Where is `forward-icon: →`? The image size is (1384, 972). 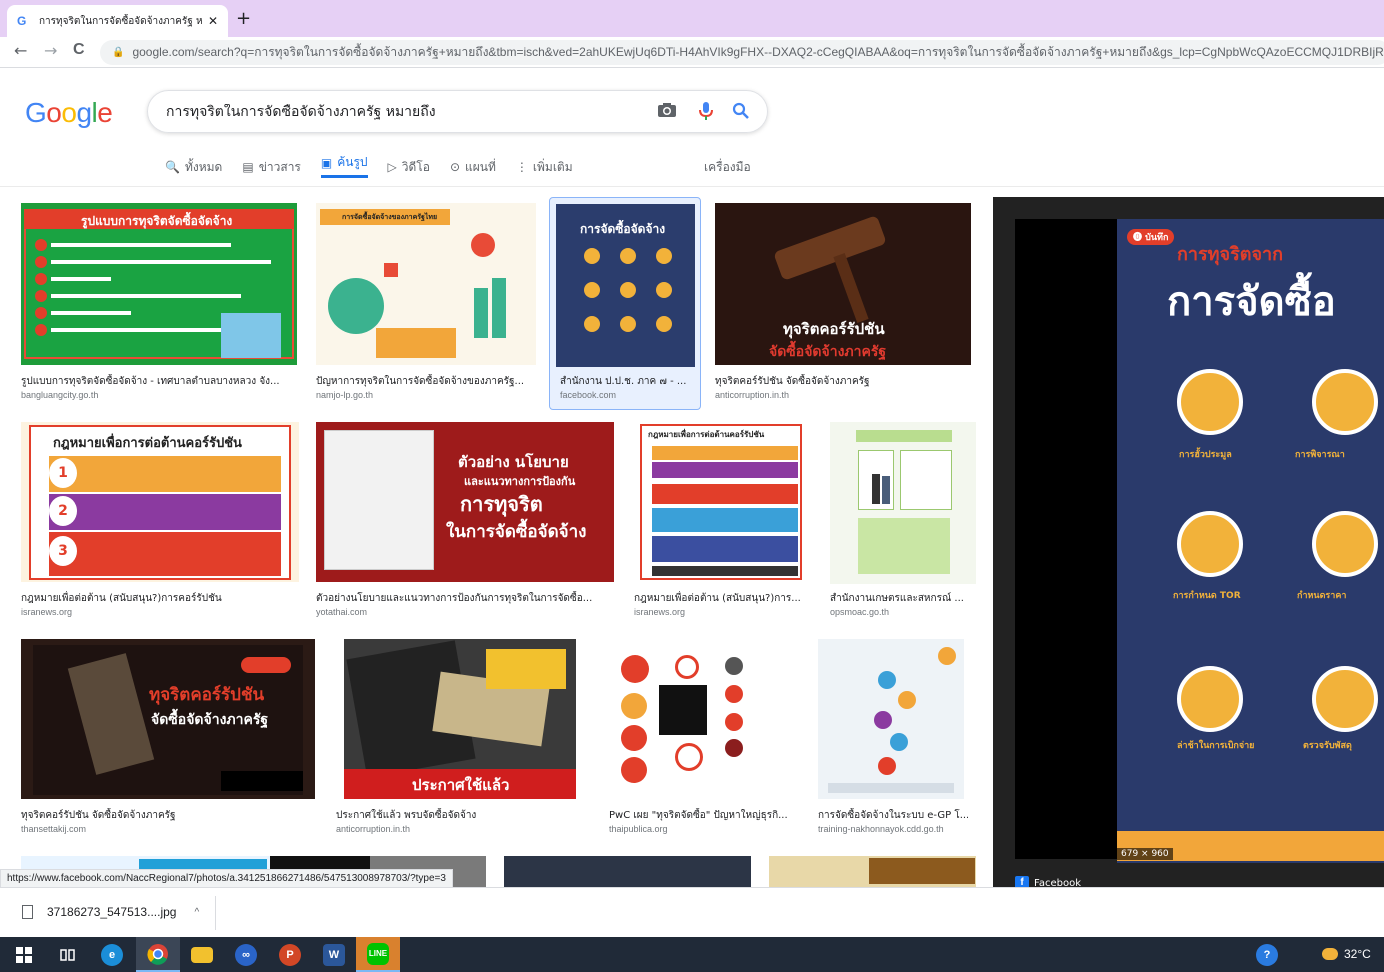 forward-icon: → is located at coordinates (50, 50).